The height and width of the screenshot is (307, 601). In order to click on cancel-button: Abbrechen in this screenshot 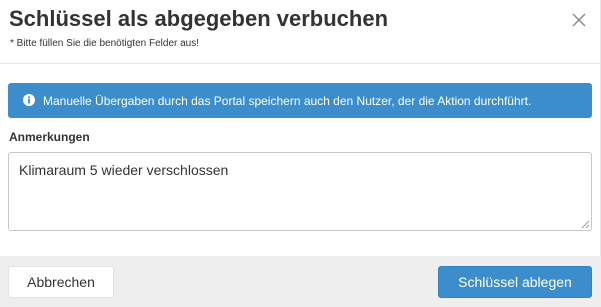, I will do `click(61, 282)`.